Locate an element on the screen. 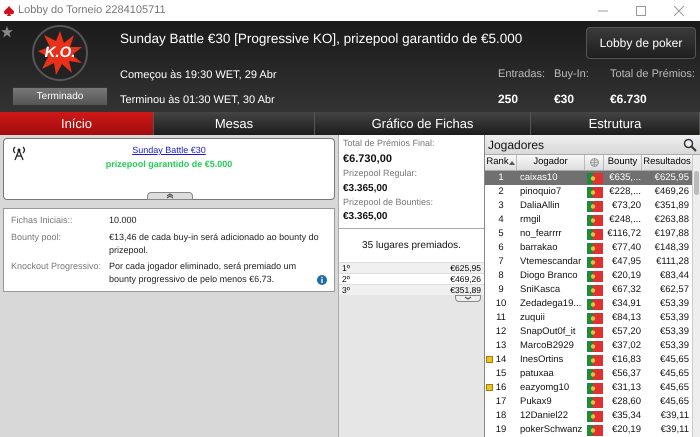 Image resolution: width=700 pixels, height=437 pixels. player-row: 9 SniKasca €67,32 €62,57 is located at coordinates (588, 290).